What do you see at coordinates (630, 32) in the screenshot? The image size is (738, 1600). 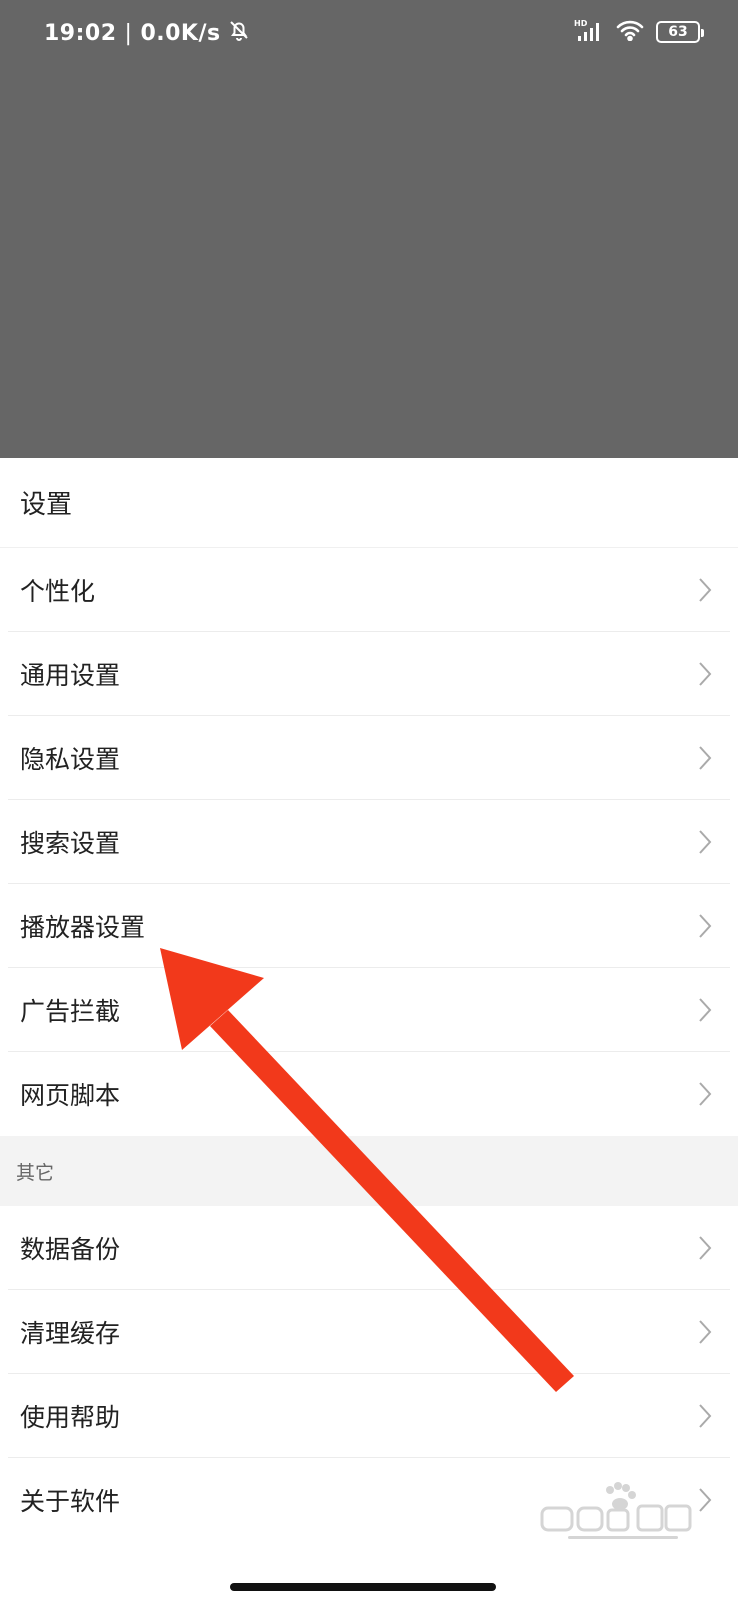 I see `wifi-icon` at bounding box center [630, 32].